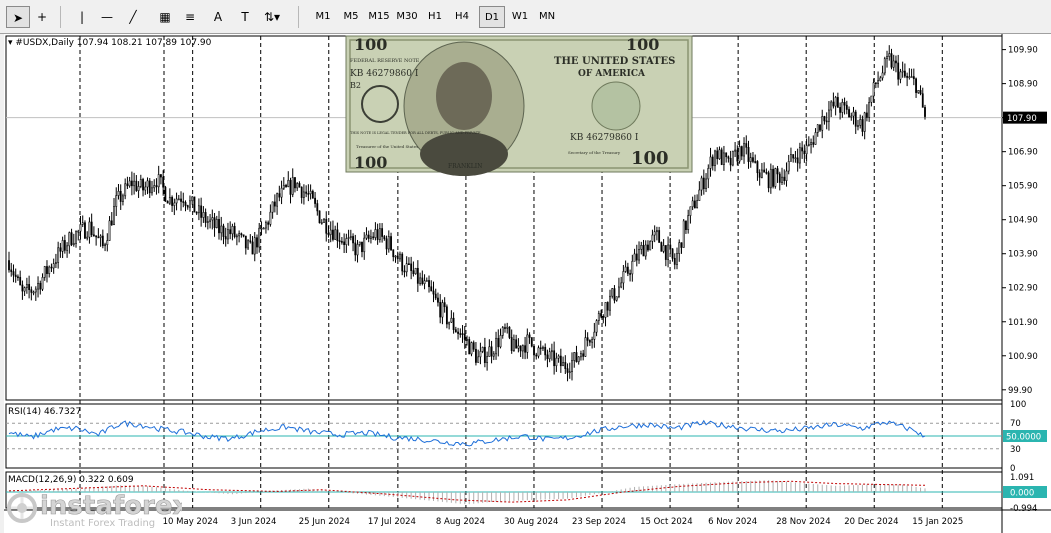 The height and width of the screenshot is (533, 1051). I want to click on arrows-tool: ⇅▾, so click(272, 17).